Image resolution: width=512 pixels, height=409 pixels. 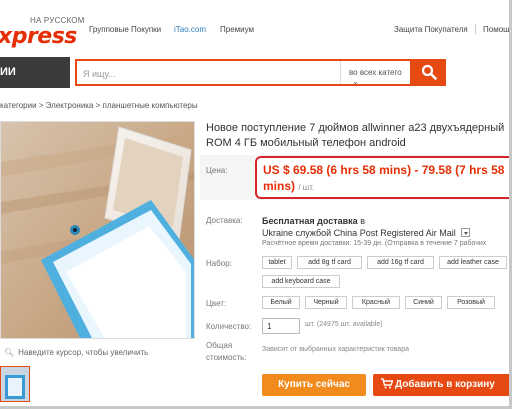 I want to click on color-option-blue: Синий, so click(x=423, y=302).